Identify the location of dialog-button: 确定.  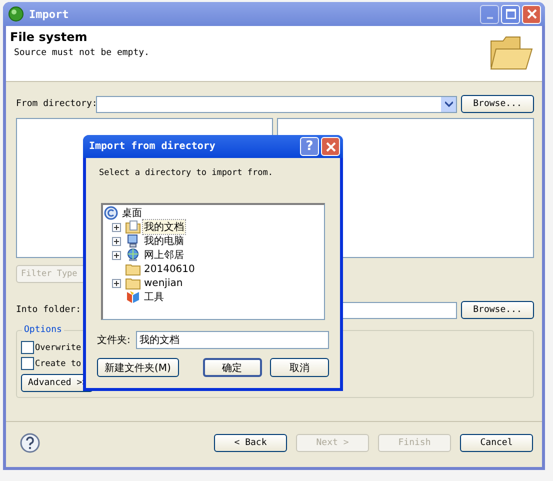
(232, 367).